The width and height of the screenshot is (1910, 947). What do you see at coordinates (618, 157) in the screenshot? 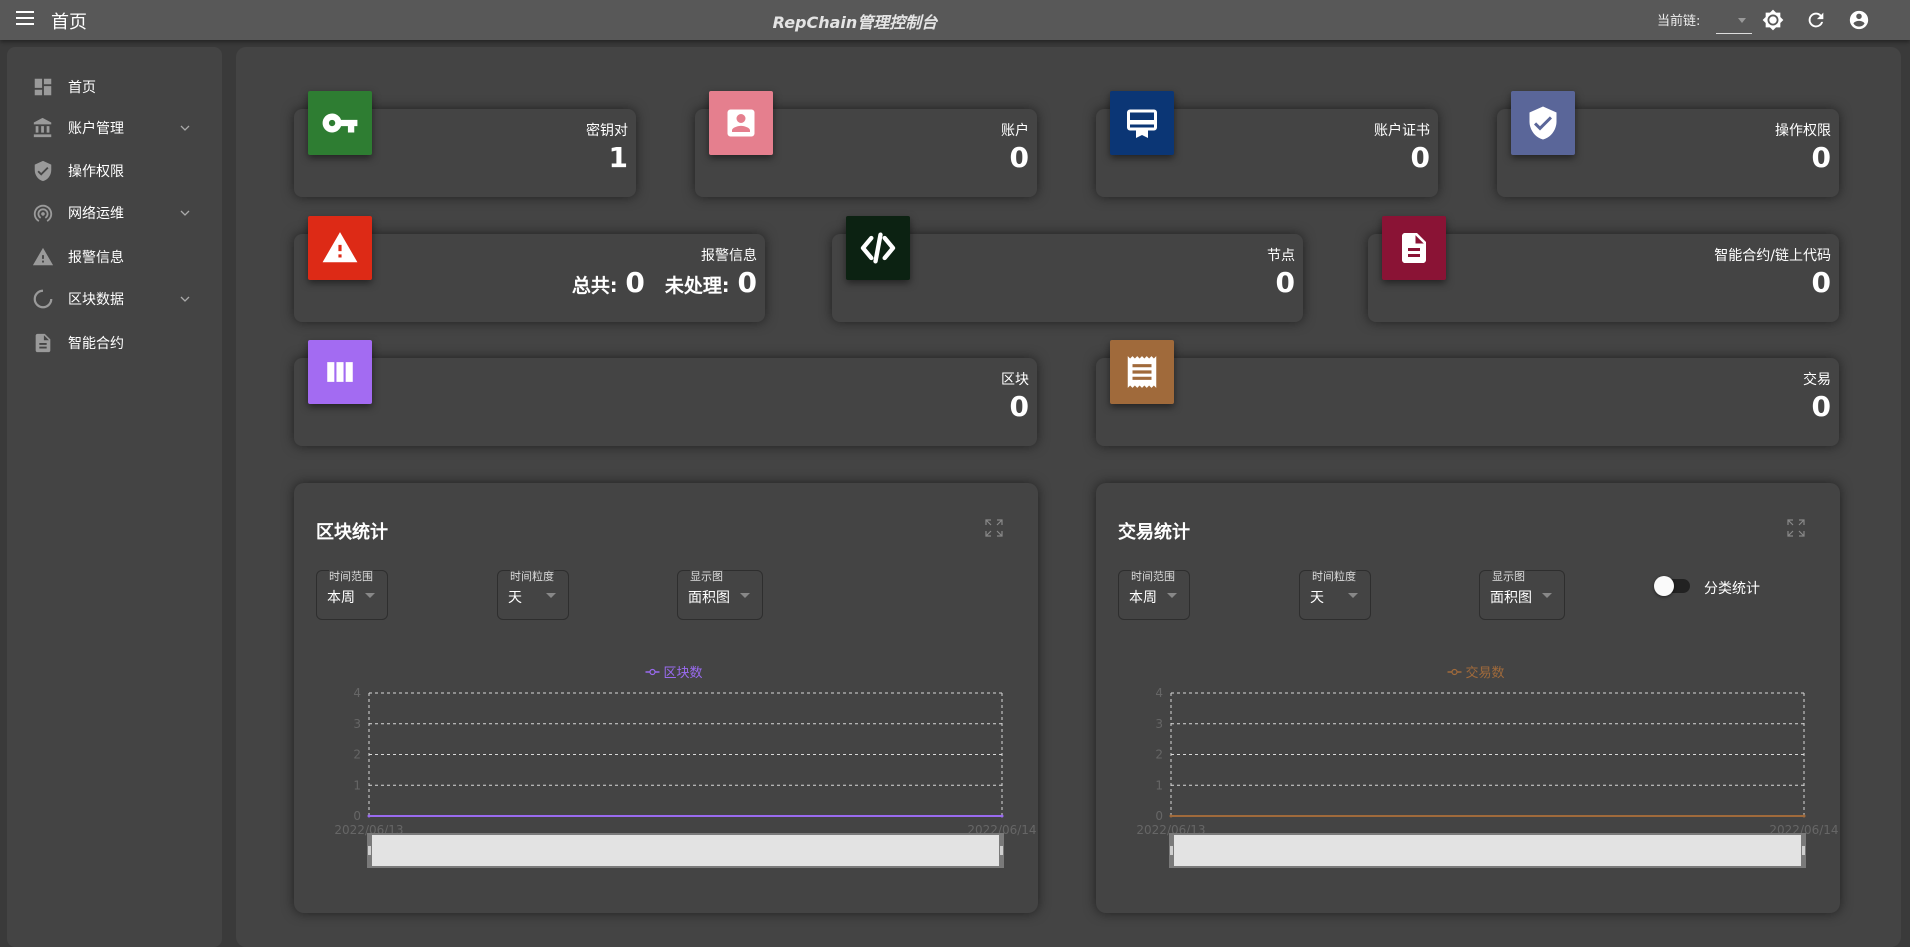
I see `stat-value: 1` at bounding box center [618, 157].